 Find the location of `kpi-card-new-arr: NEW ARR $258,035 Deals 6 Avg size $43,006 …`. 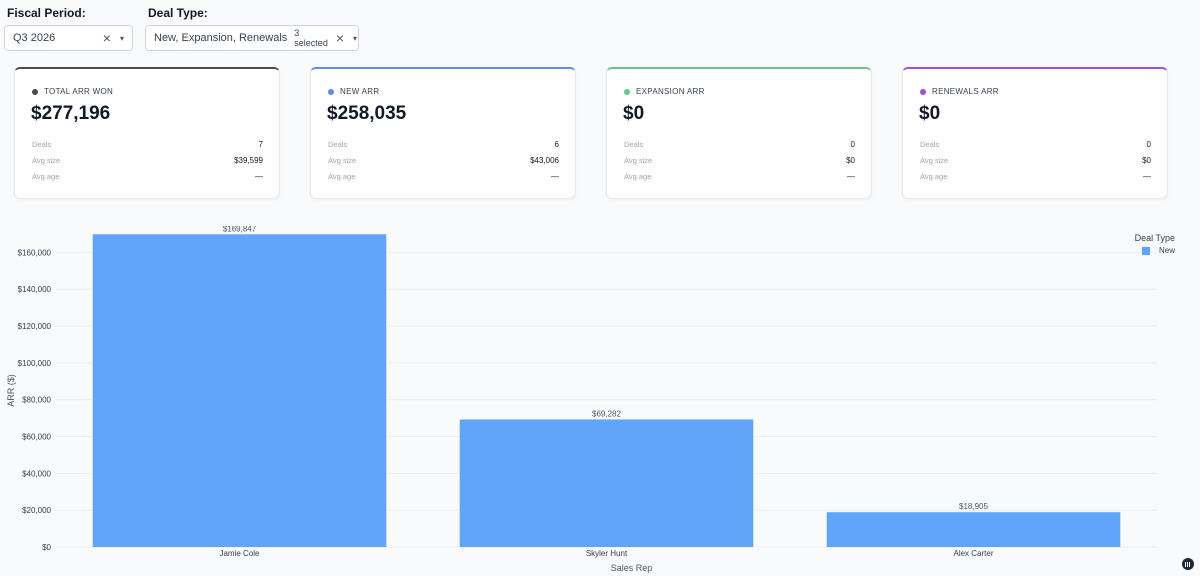

kpi-card-new-arr: NEW ARR $258,035 Deals 6 Avg size $43,006 … is located at coordinates (443, 133).